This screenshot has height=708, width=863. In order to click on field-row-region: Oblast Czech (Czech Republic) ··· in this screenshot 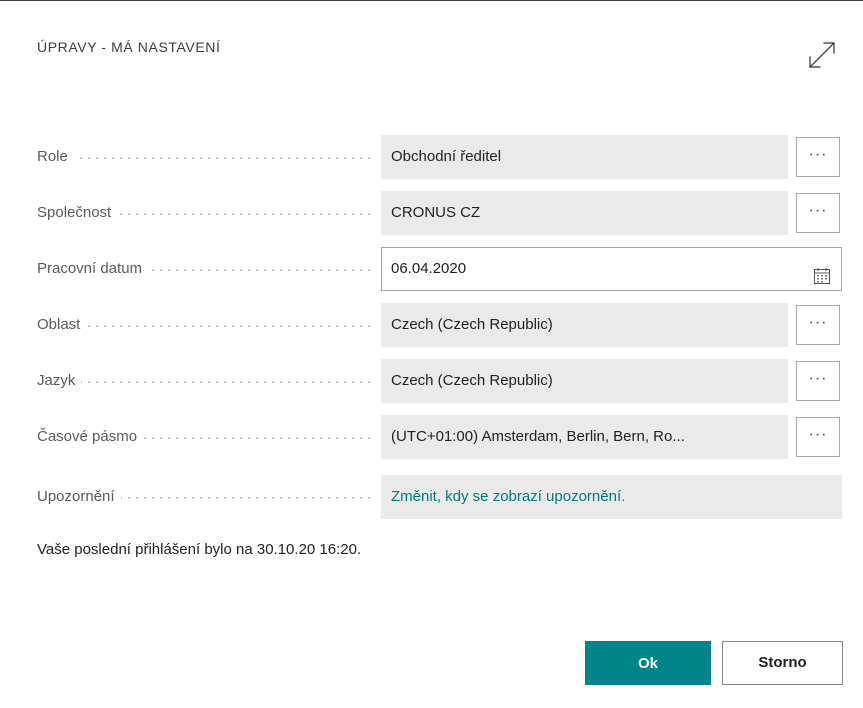, I will do `click(439, 325)`.